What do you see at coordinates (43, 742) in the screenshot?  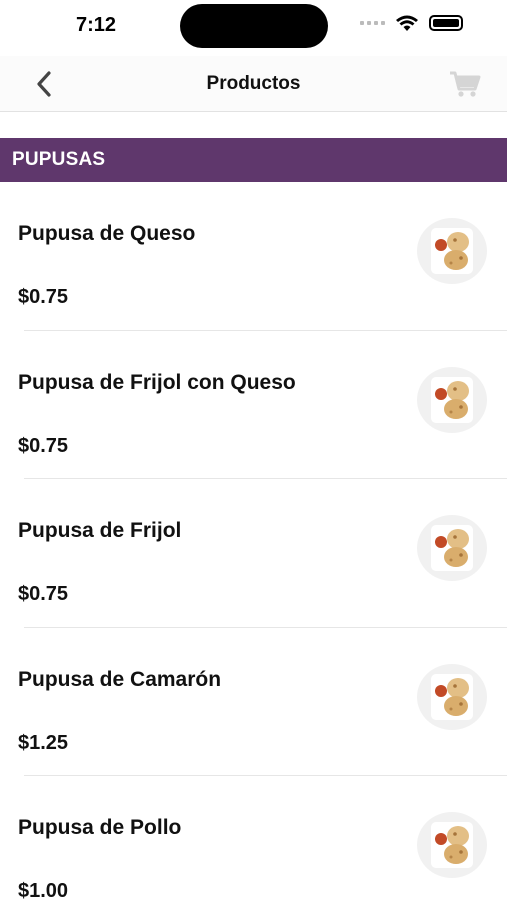 I see `product-price: $1.25` at bounding box center [43, 742].